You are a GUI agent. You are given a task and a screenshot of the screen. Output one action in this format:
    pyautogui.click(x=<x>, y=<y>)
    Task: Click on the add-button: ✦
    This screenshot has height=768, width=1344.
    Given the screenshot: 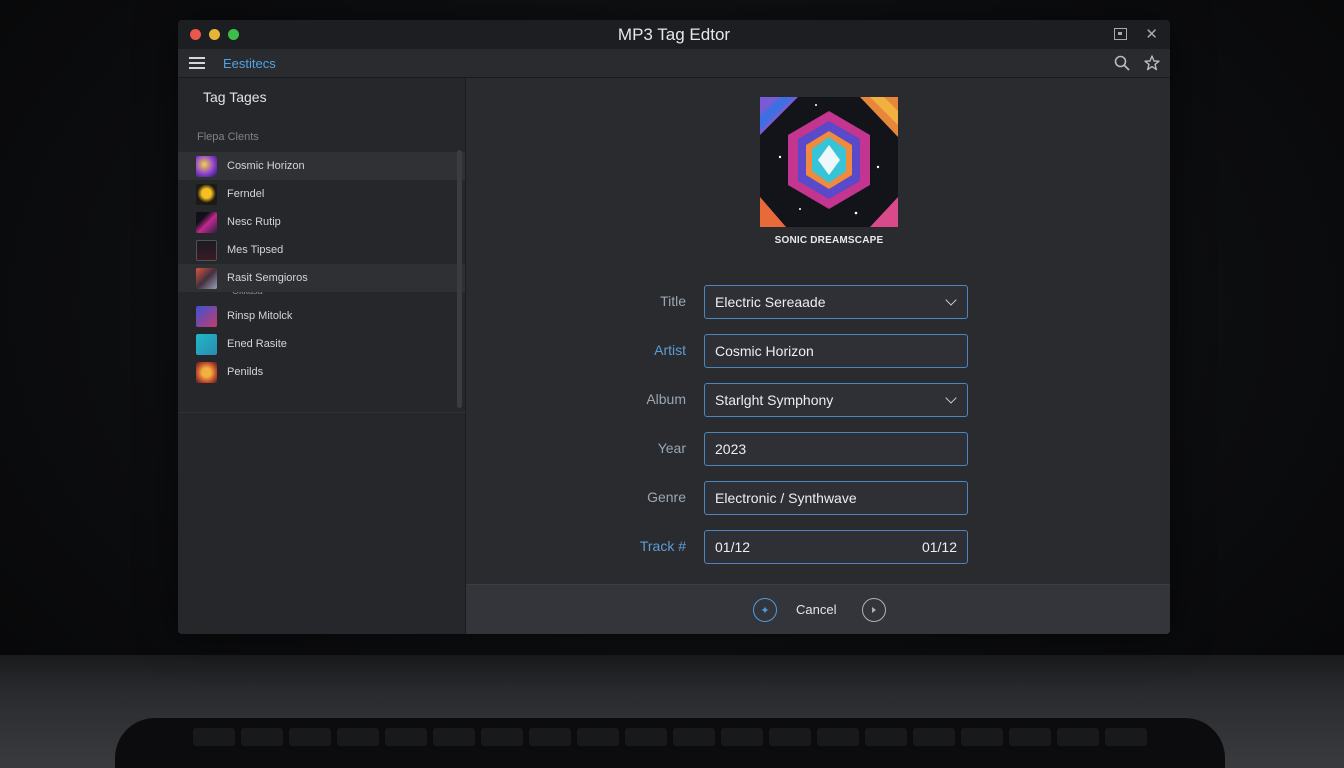 What is the action you would take?
    pyautogui.click(x=765, y=610)
    